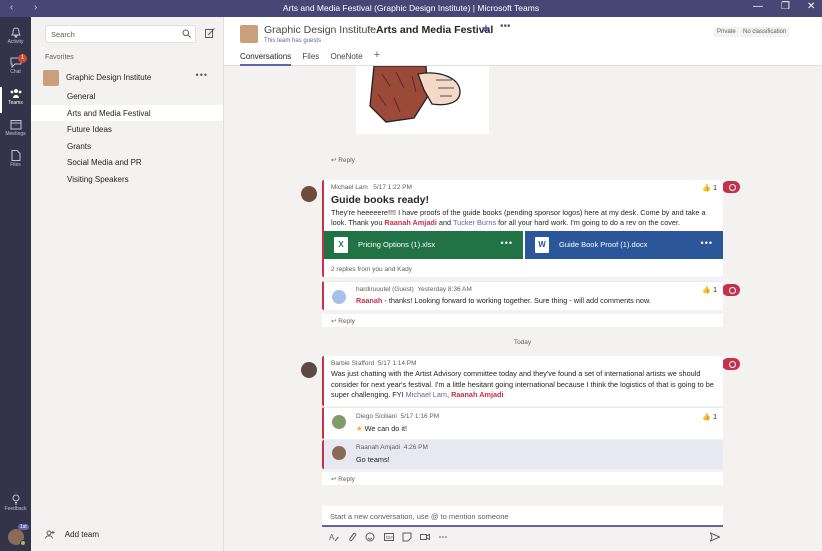  Describe the element at coordinates (380, 200) in the screenshot. I see `message-title: Guide books ready!` at that location.